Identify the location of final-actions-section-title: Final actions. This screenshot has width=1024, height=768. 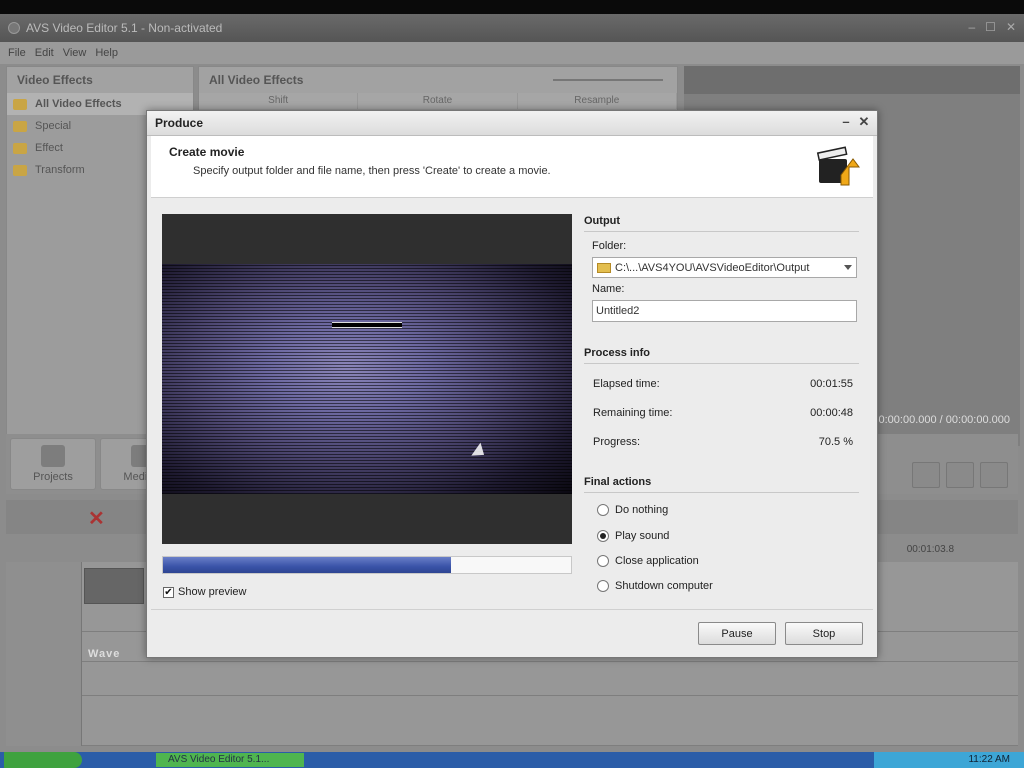
(721, 484).